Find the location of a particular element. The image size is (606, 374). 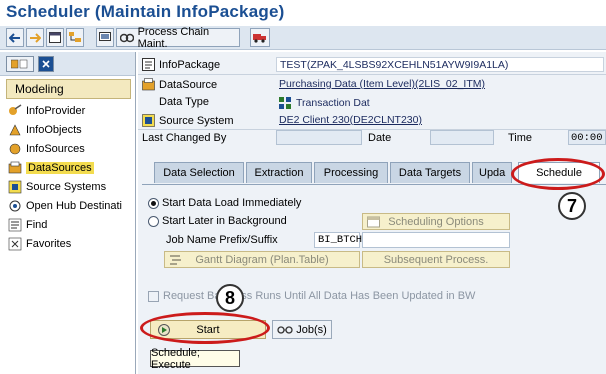

hierarchy-icon is located at coordinates (75, 37).